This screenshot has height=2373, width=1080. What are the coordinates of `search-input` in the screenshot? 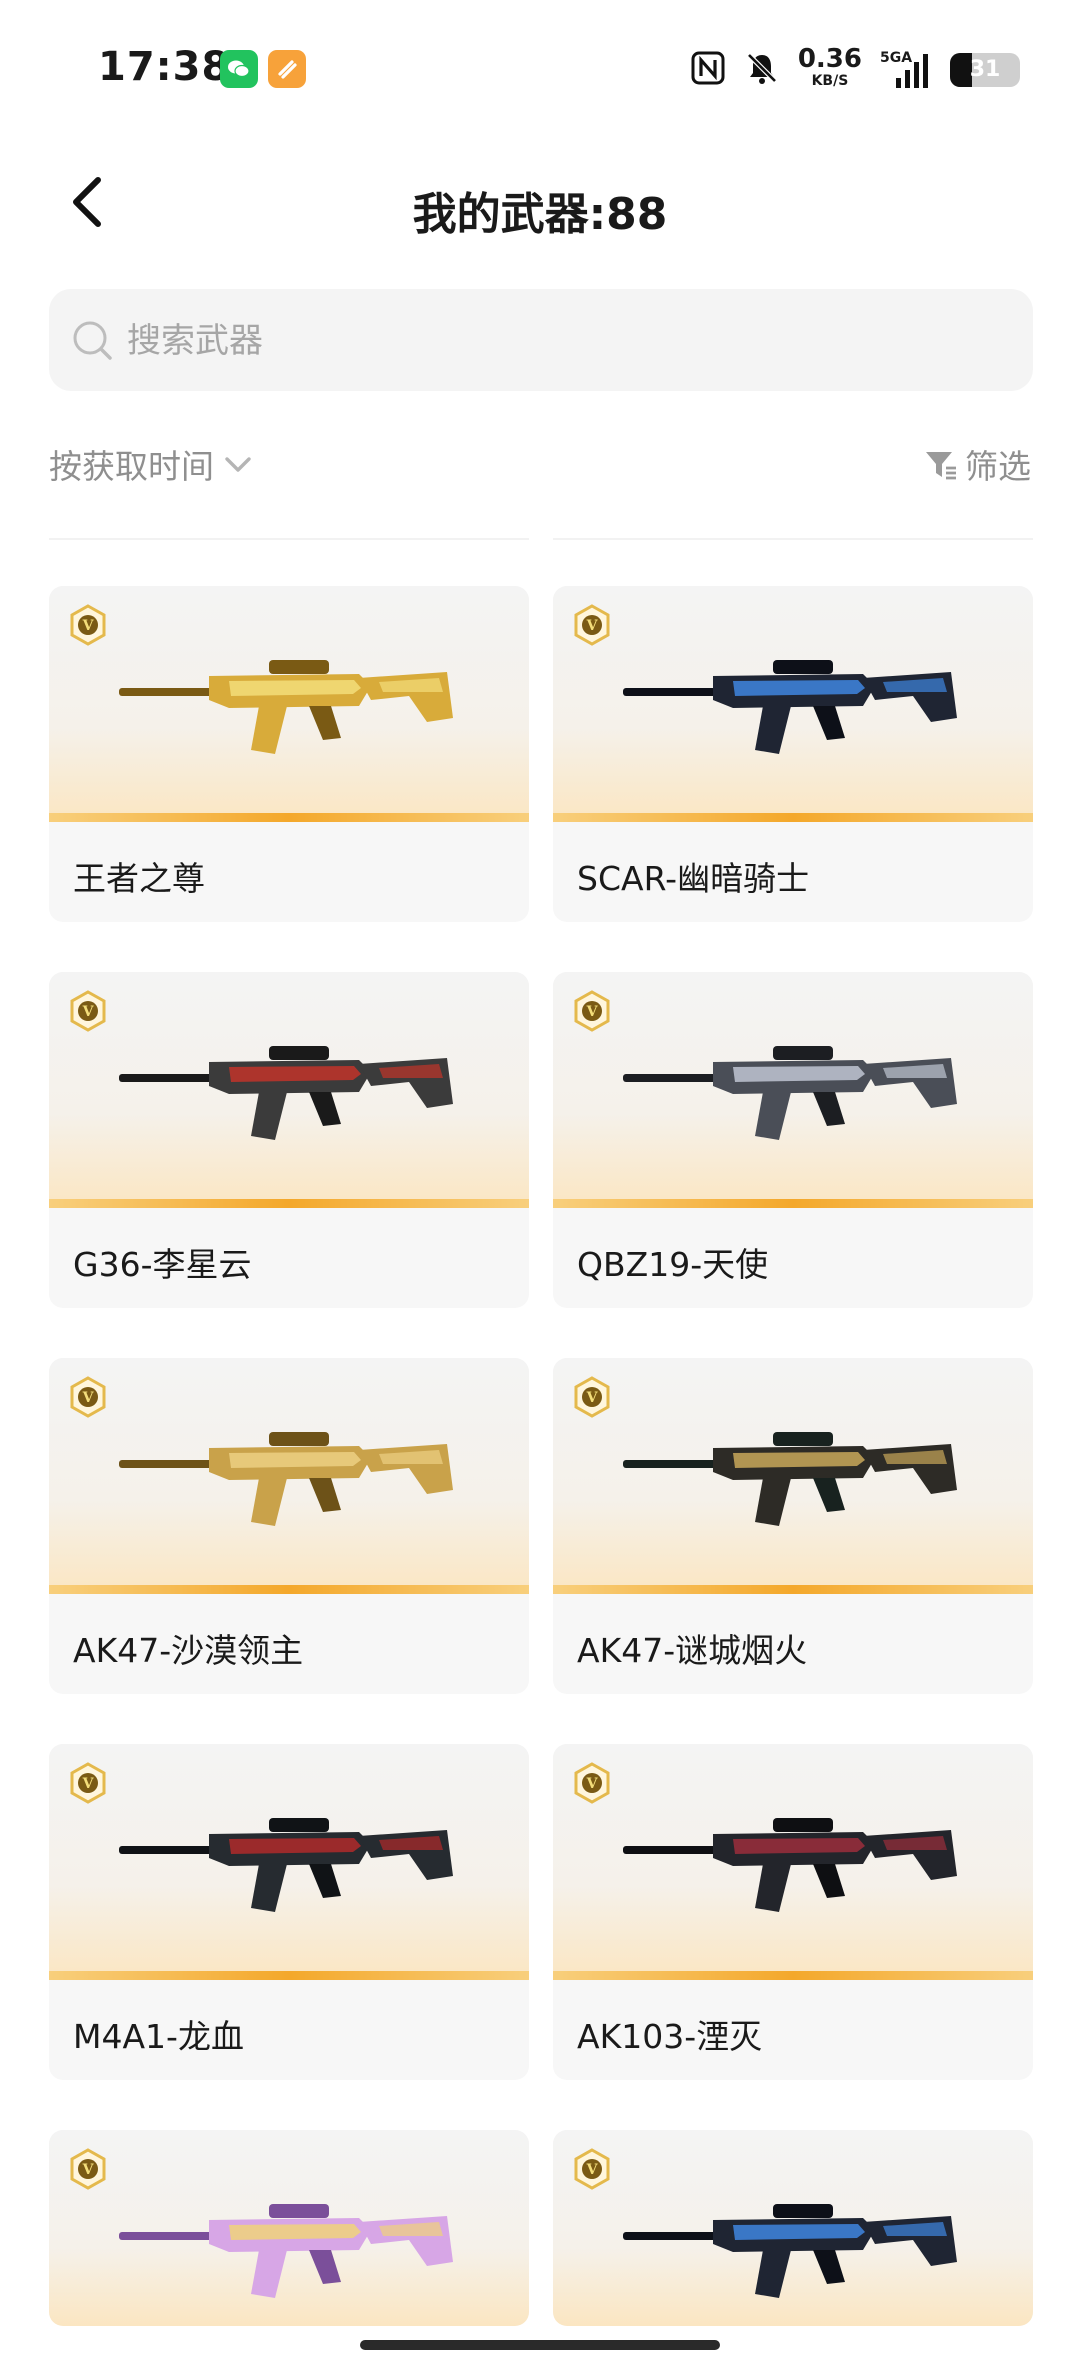 It's located at (567, 341).